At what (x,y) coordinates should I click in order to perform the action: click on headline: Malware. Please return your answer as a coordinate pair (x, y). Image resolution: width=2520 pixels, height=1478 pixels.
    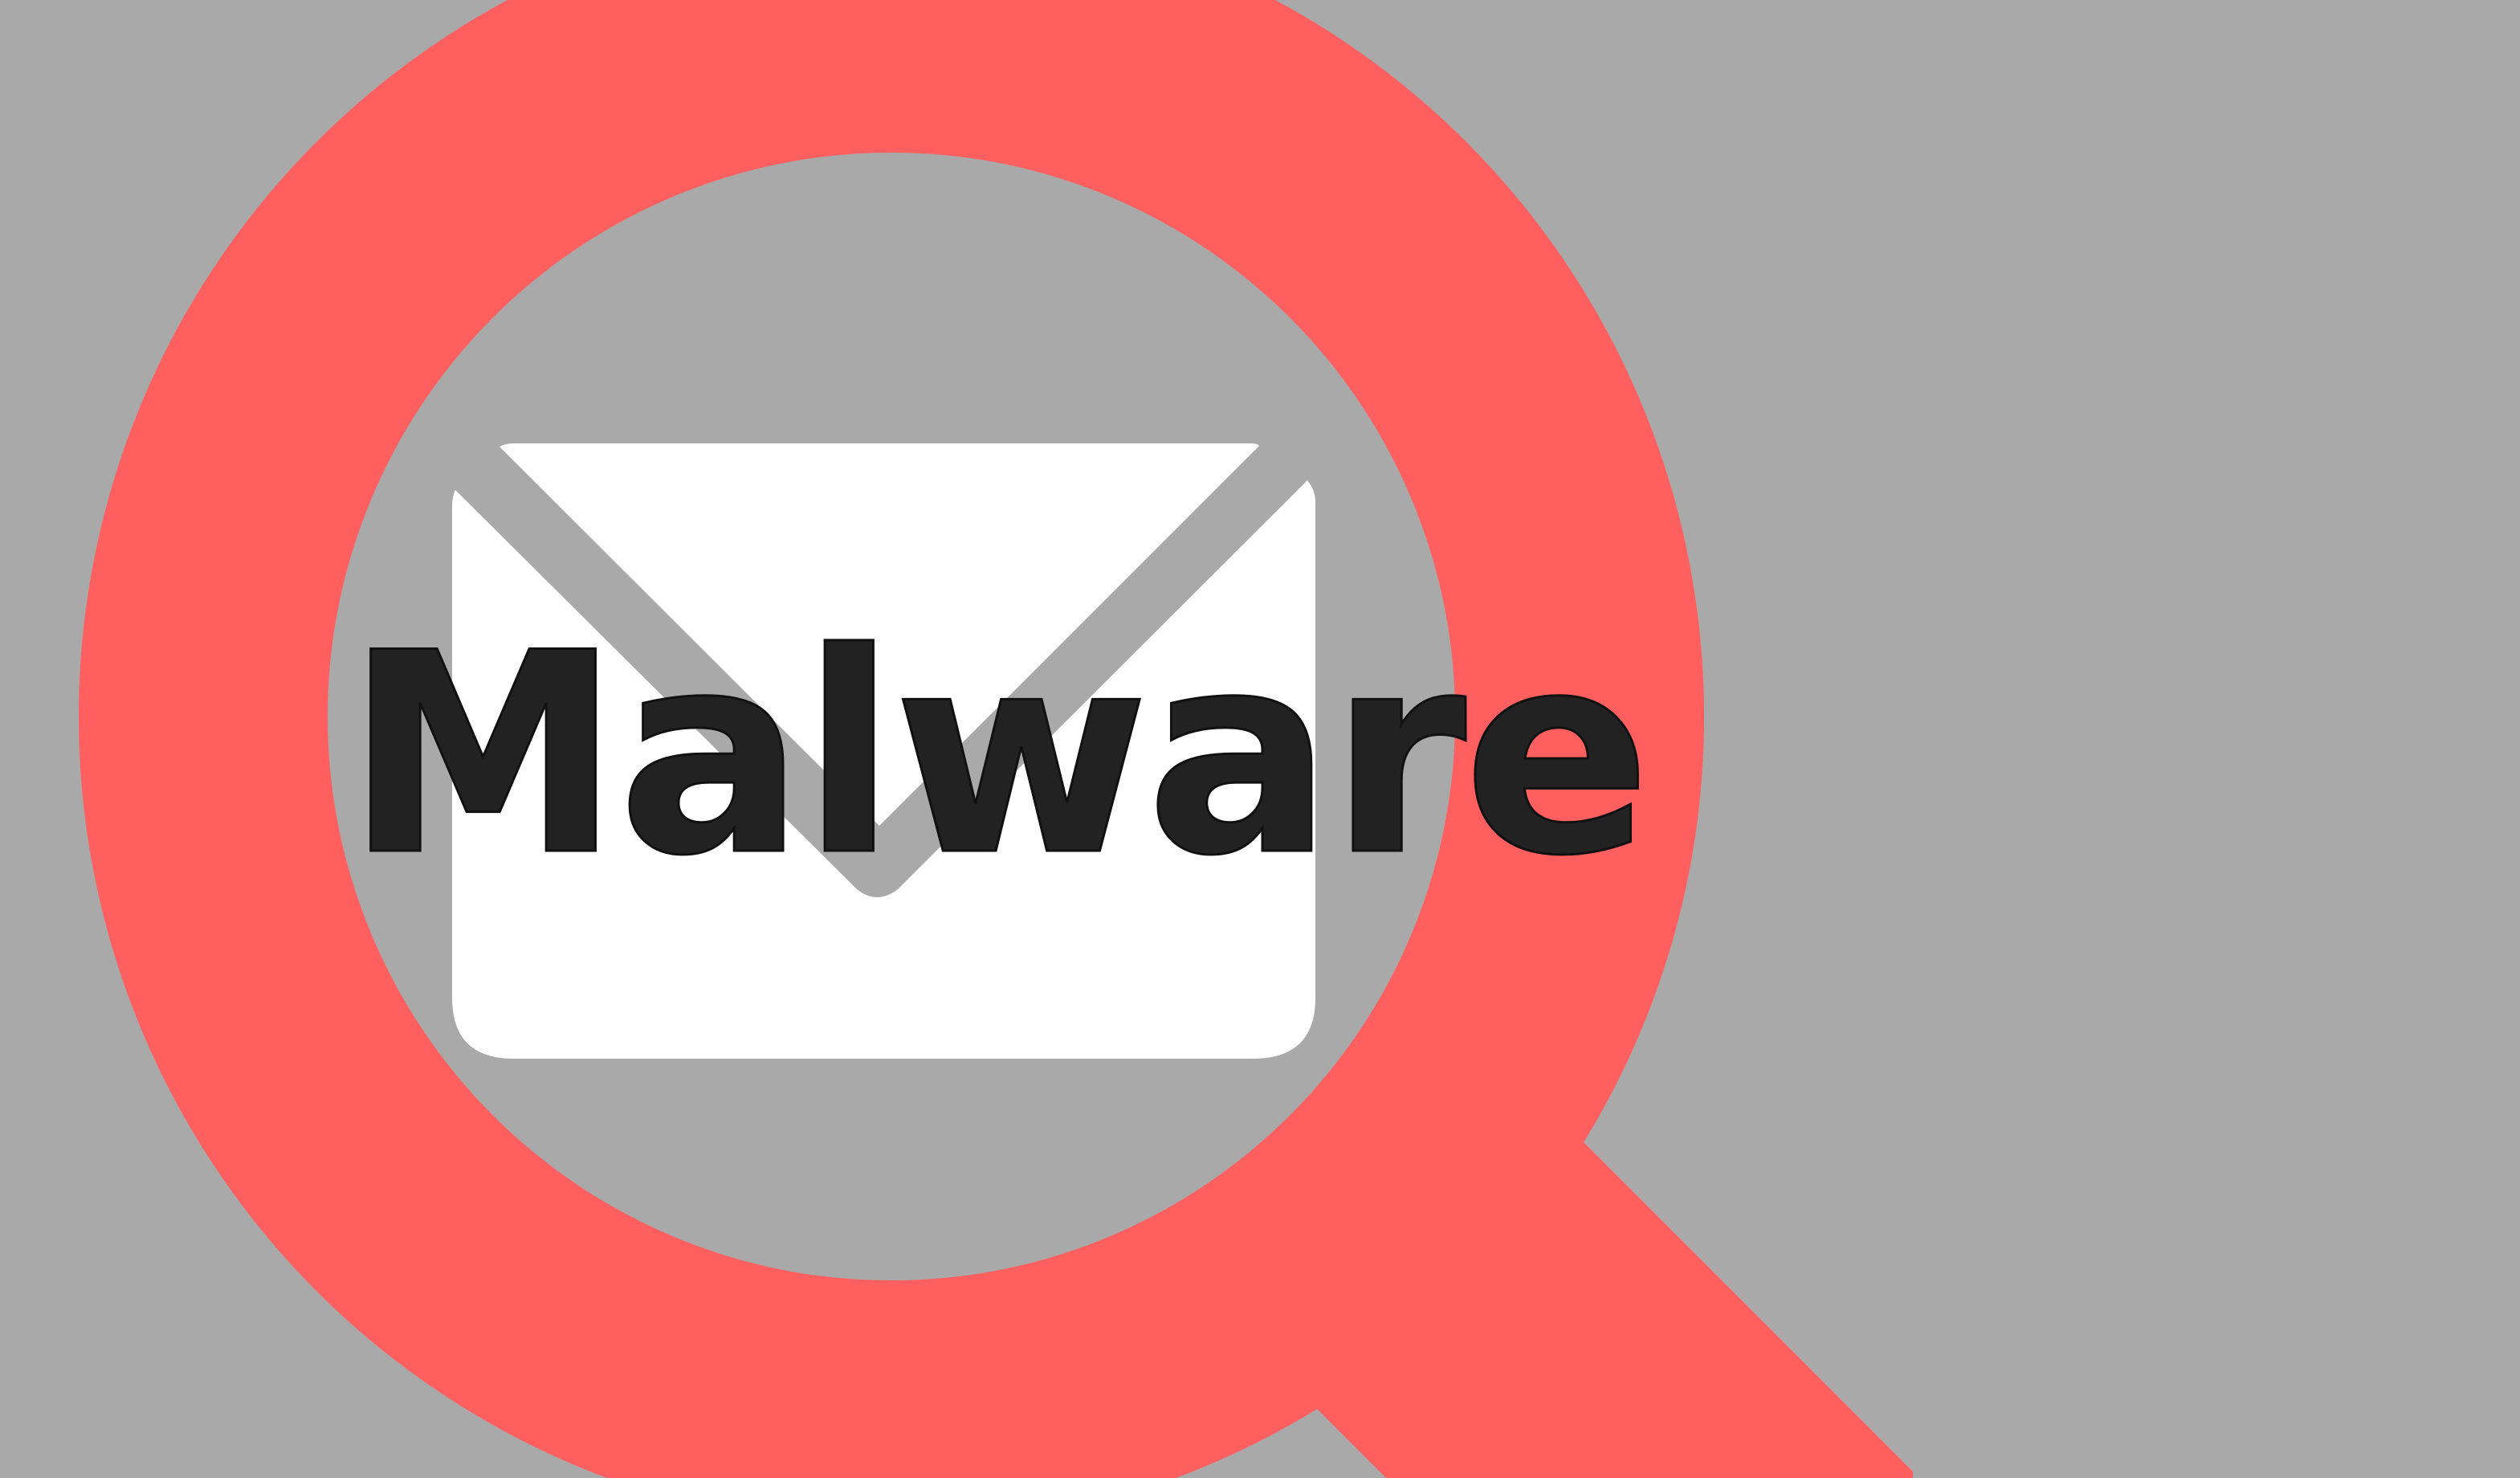
    Looking at the image, I should click on (998, 755).